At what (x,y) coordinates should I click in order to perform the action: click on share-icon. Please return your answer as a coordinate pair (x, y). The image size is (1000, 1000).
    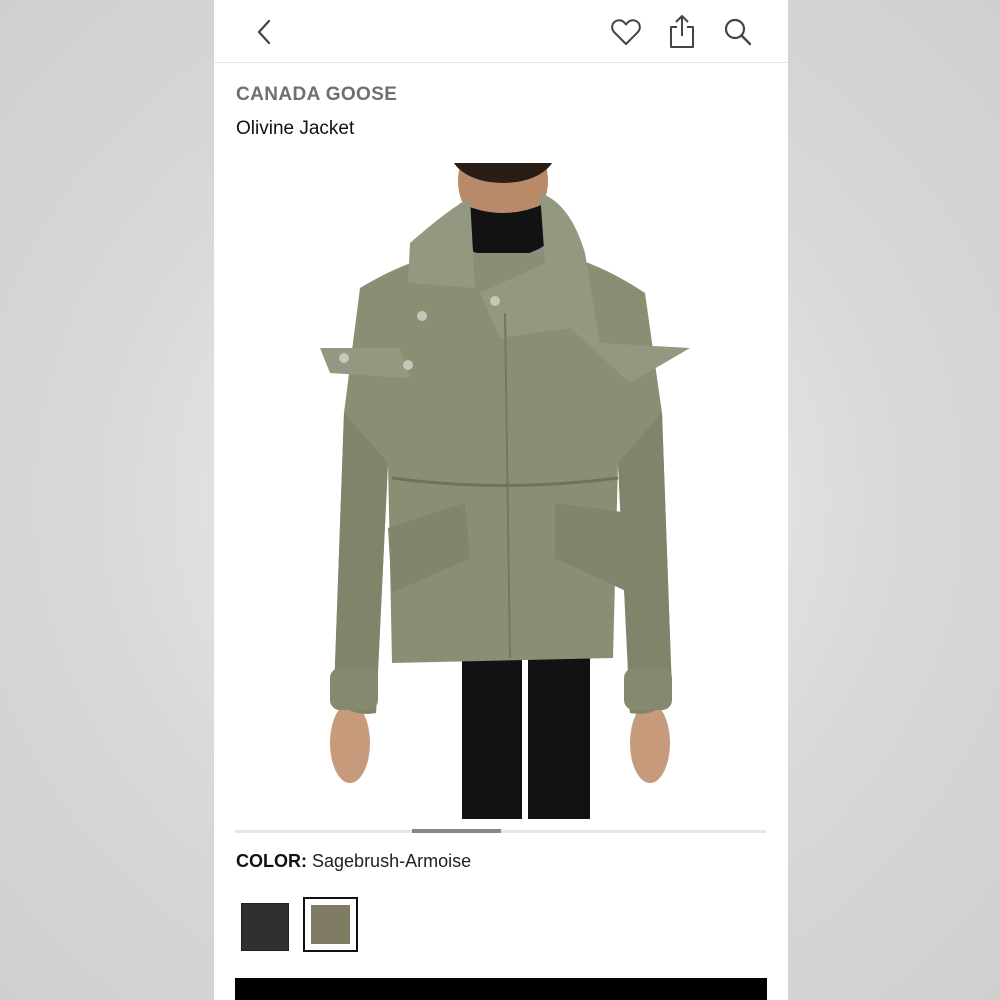
    Looking at the image, I should click on (682, 31).